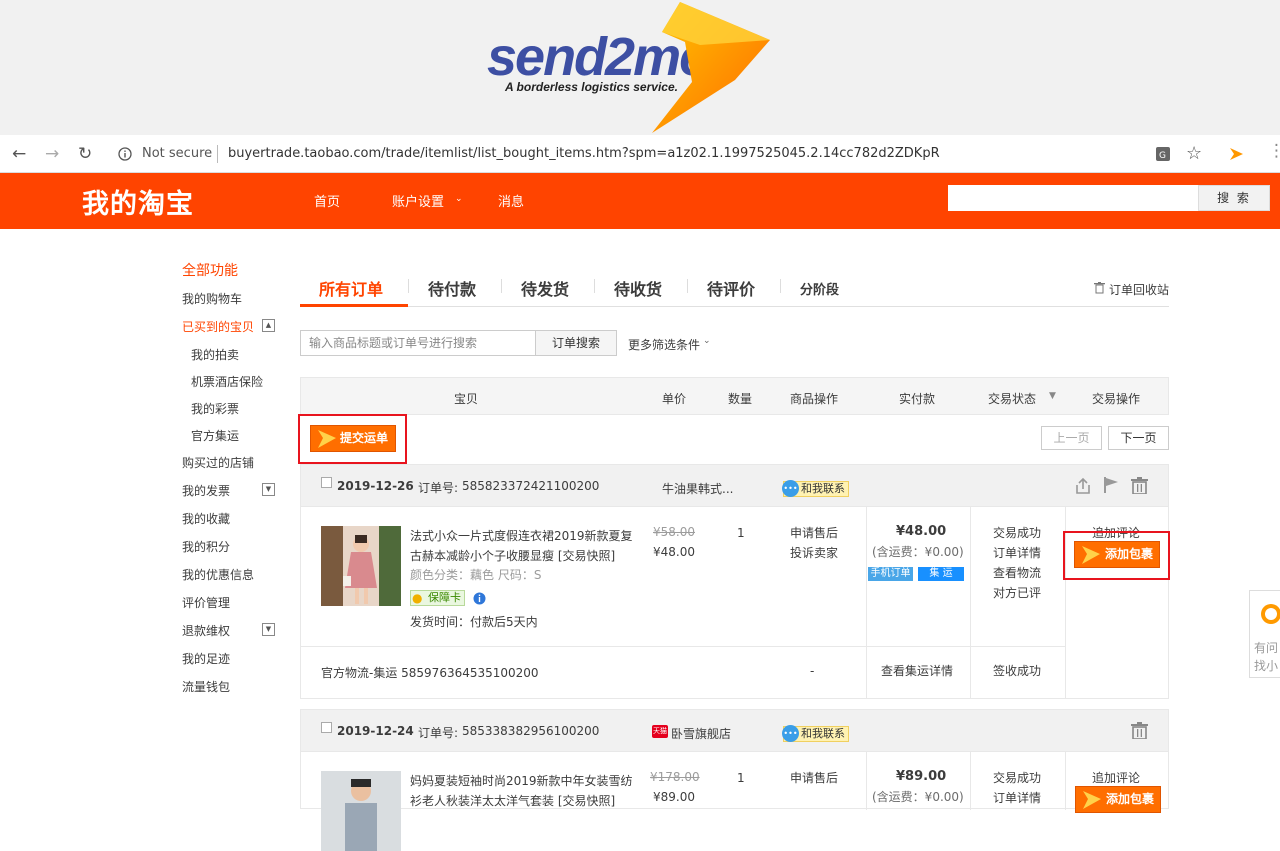  Describe the element at coordinates (1116, 399) in the screenshot. I see `col-actions: 交易操作` at that location.